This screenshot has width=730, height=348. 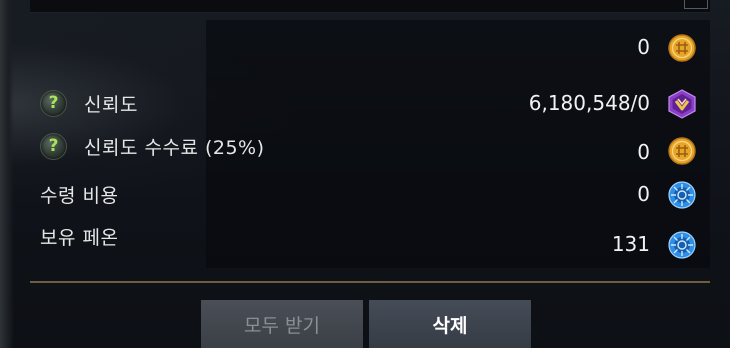 What do you see at coordinates (643, 47) in the screenshot?
I see `top-value: 0` at bounding box center [643, 47].